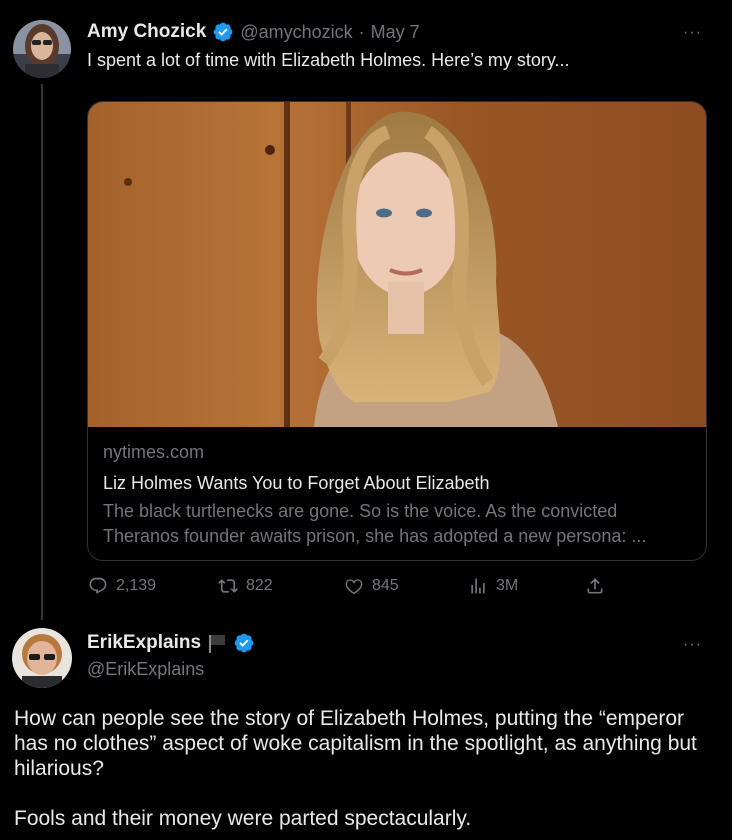 This screenshot has width=732, height=840. What do you see at coordinates (692, 33) in the screenshot?
I see `more-options-icon: ···` at bounding box center [692, 33].